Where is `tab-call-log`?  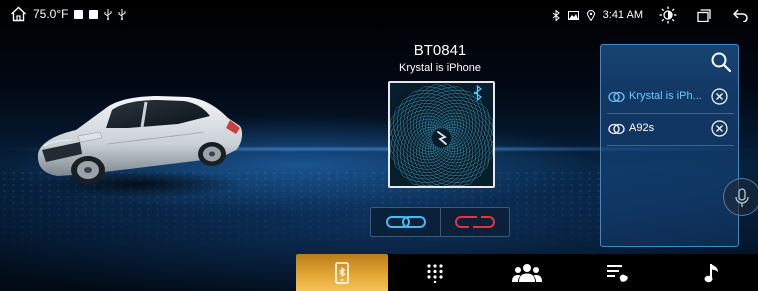
tab-call-log is located at coordinates (619, 272).